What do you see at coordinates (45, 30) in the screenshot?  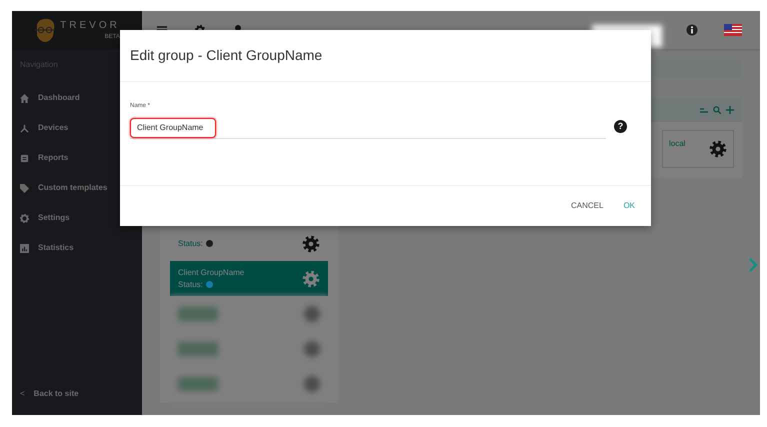 I see `logo-icon` at bounding box center [45, 30].